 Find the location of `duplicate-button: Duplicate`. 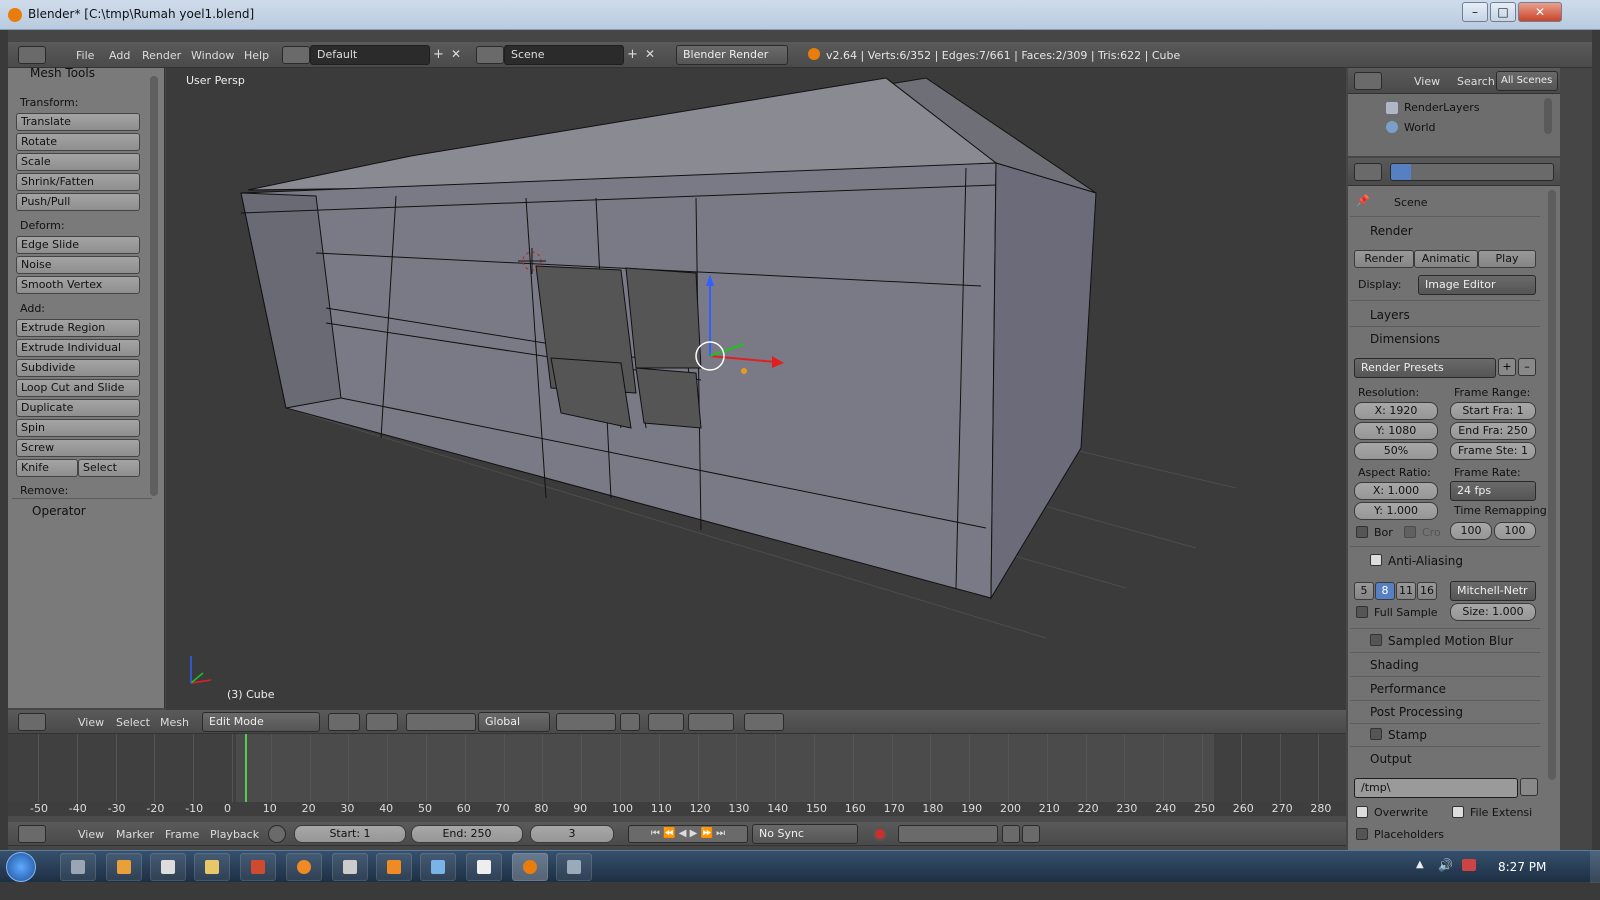

duplicate-button: Duplicate is located at coordinates (78, 408).